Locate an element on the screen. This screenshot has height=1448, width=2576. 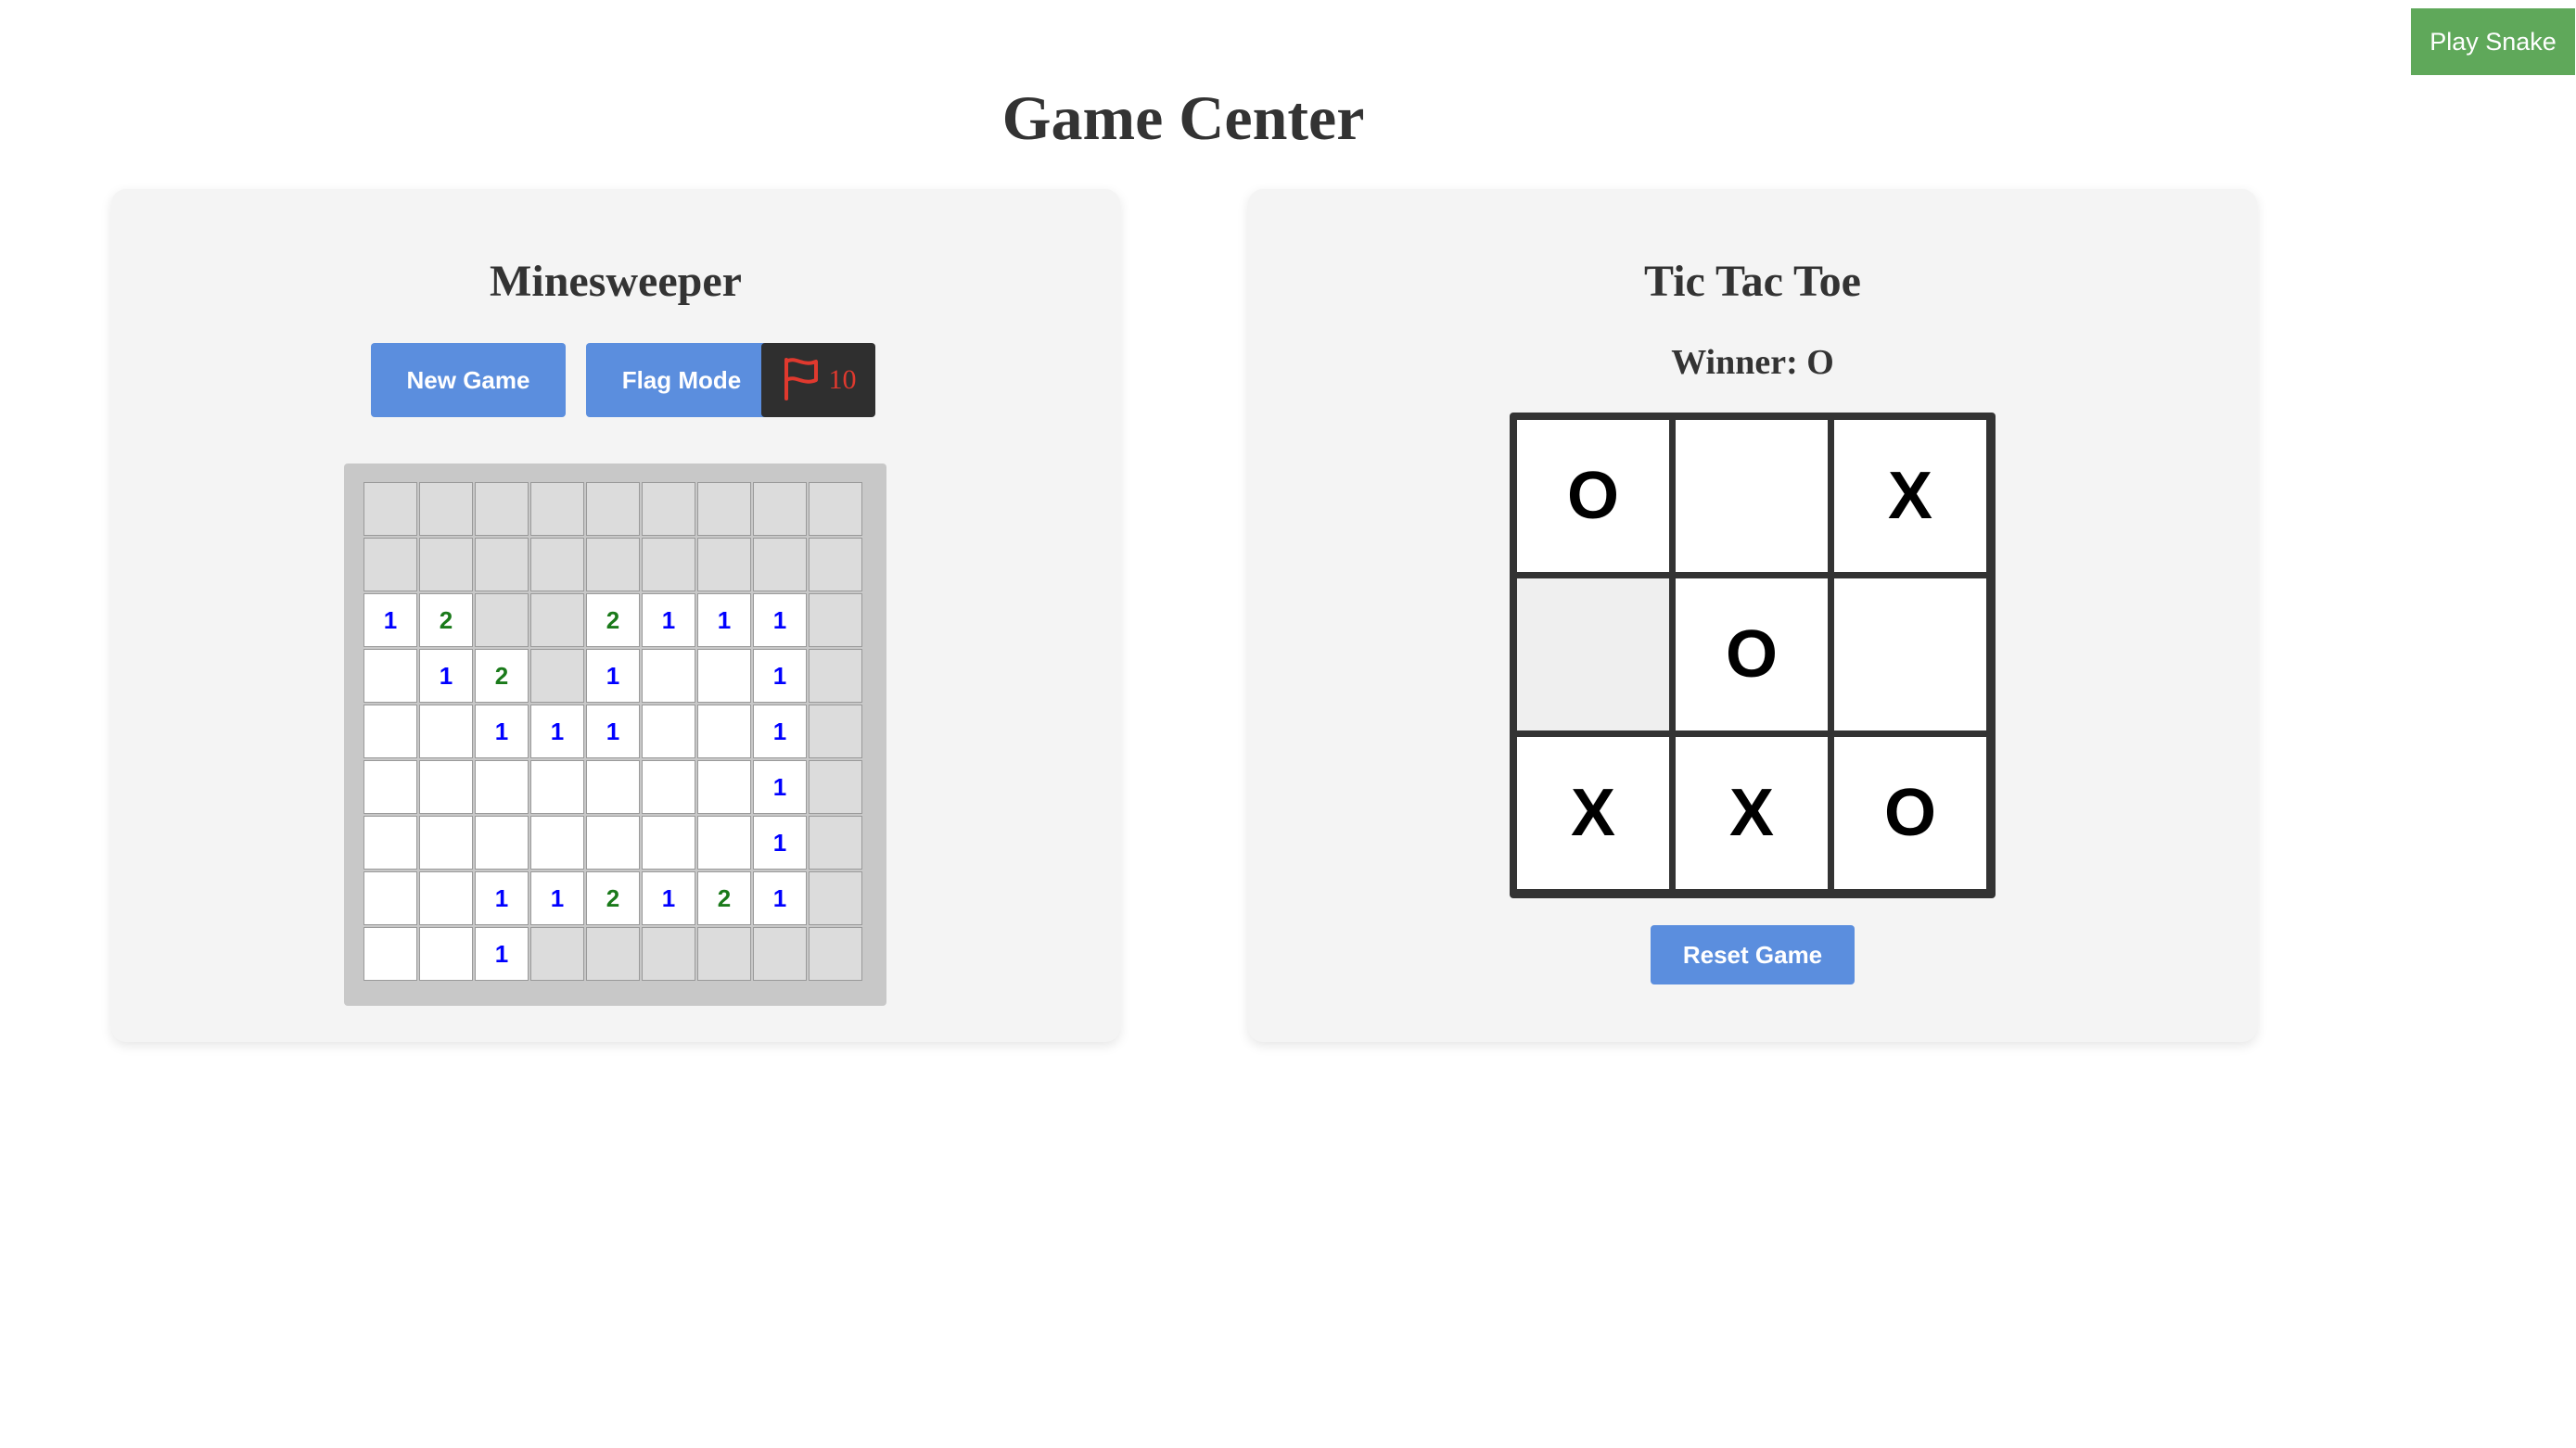
play-snake-button: Play Snake is located at coordinates (2493, 42).